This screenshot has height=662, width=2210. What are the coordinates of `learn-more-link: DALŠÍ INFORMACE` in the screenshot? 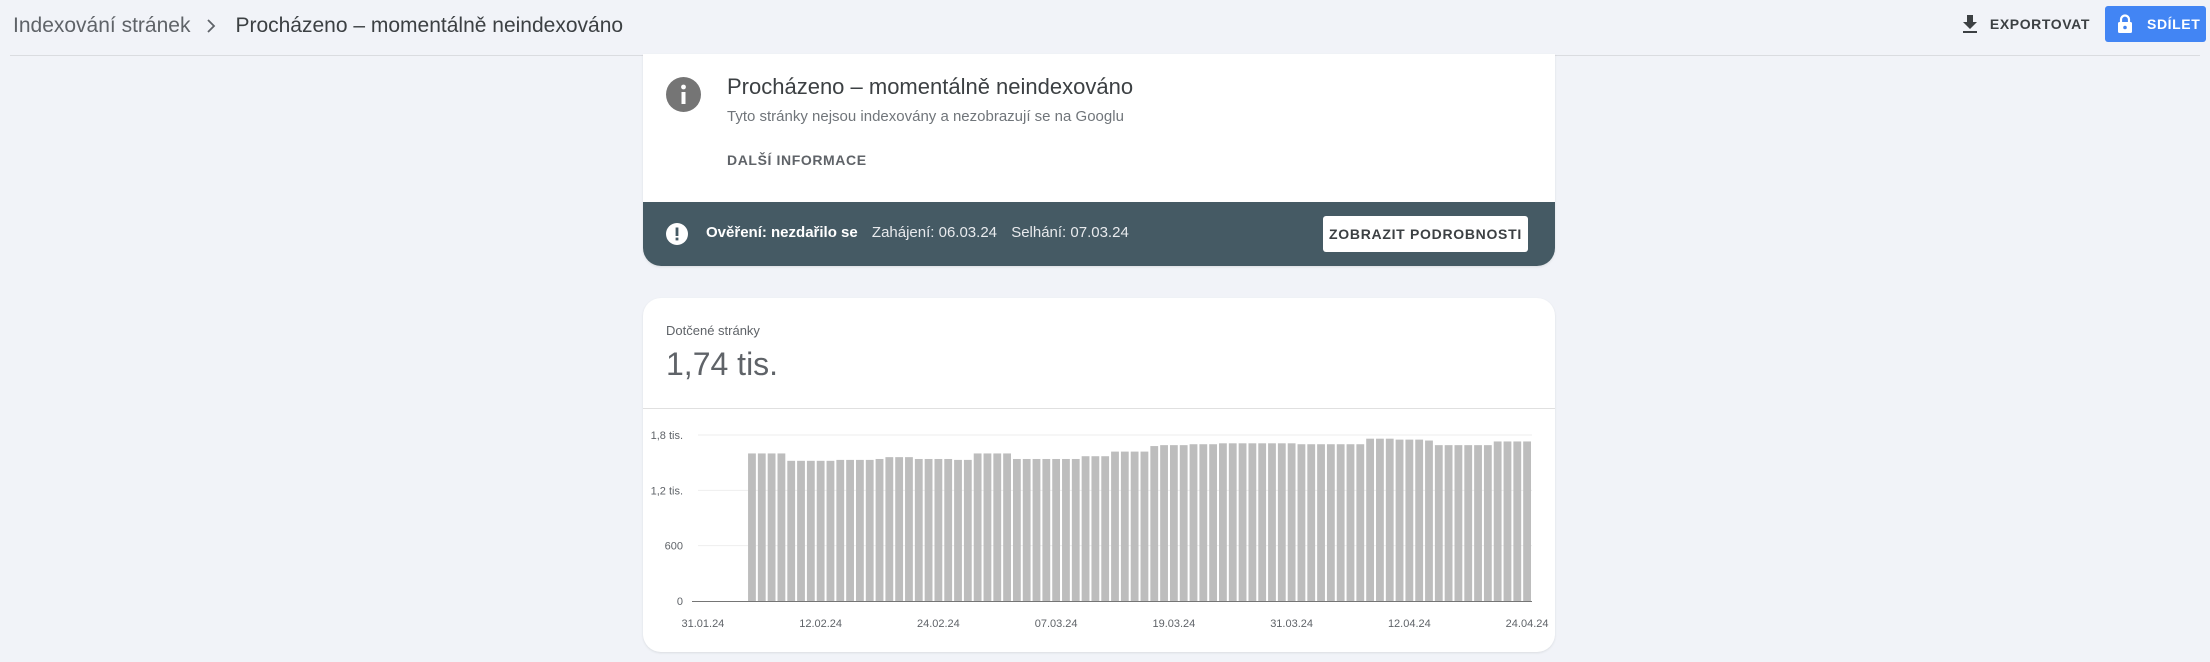 It's located at (797, 160).